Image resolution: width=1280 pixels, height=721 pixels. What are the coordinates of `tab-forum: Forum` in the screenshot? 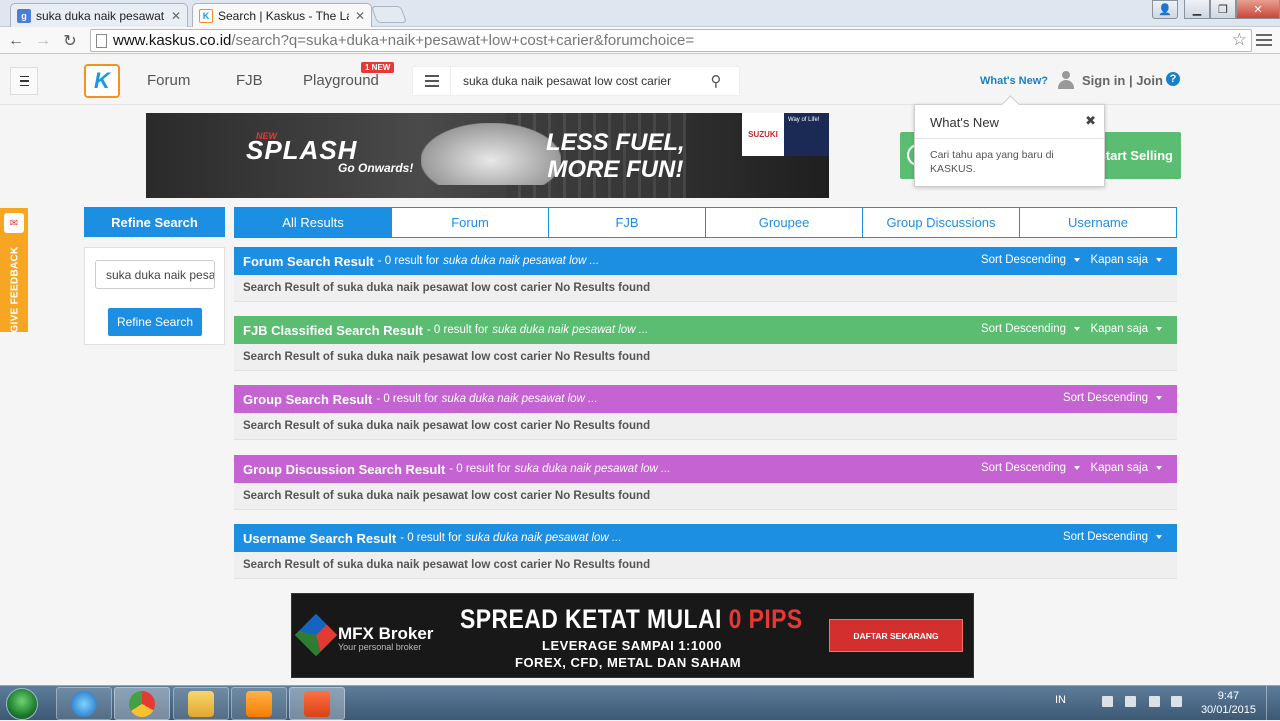 It's located at (470, 222).